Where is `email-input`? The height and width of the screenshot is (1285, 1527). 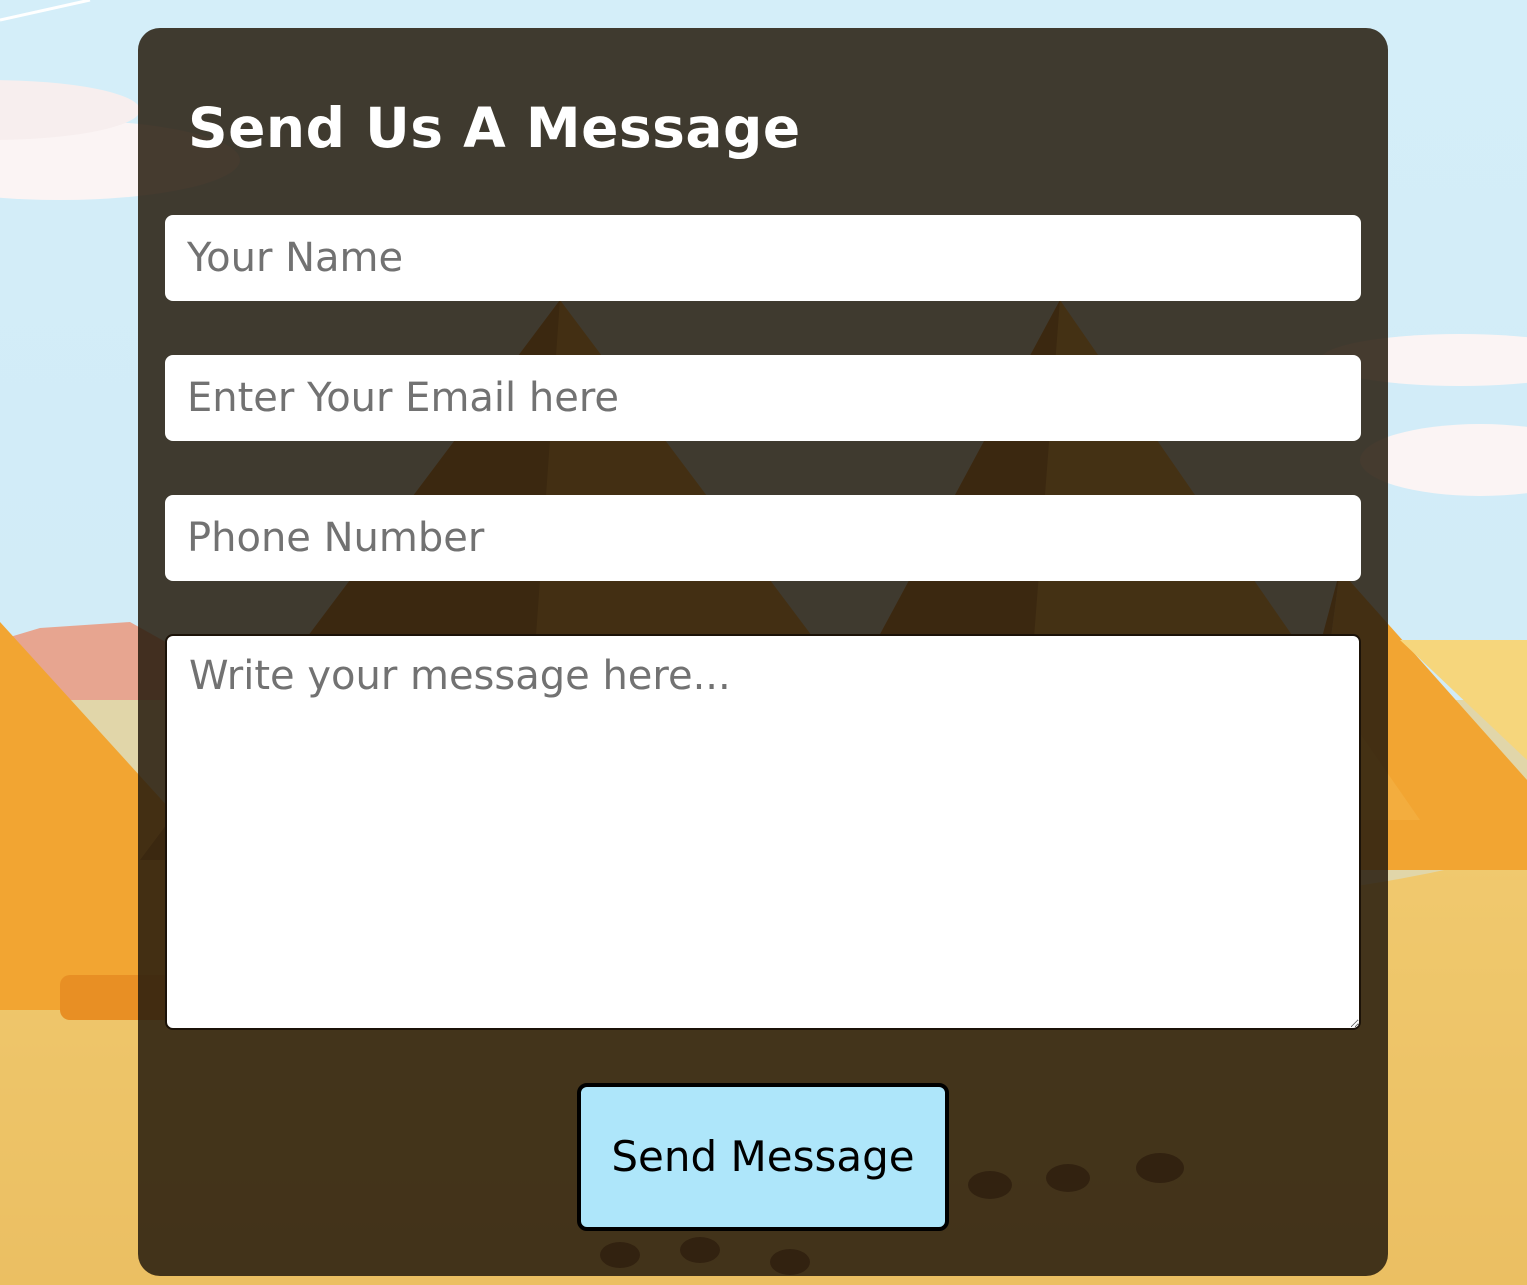 email-input is located at coordinates (763, 398).